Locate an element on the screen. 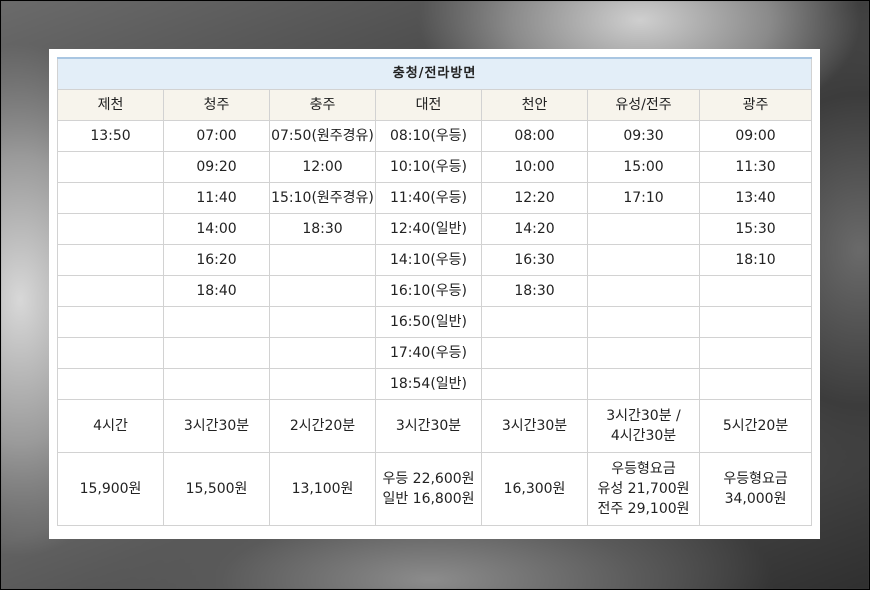 The width and height of the screenshot is (870, 590). duration-line: 5시간20분 is located at coordinates (755, 425).